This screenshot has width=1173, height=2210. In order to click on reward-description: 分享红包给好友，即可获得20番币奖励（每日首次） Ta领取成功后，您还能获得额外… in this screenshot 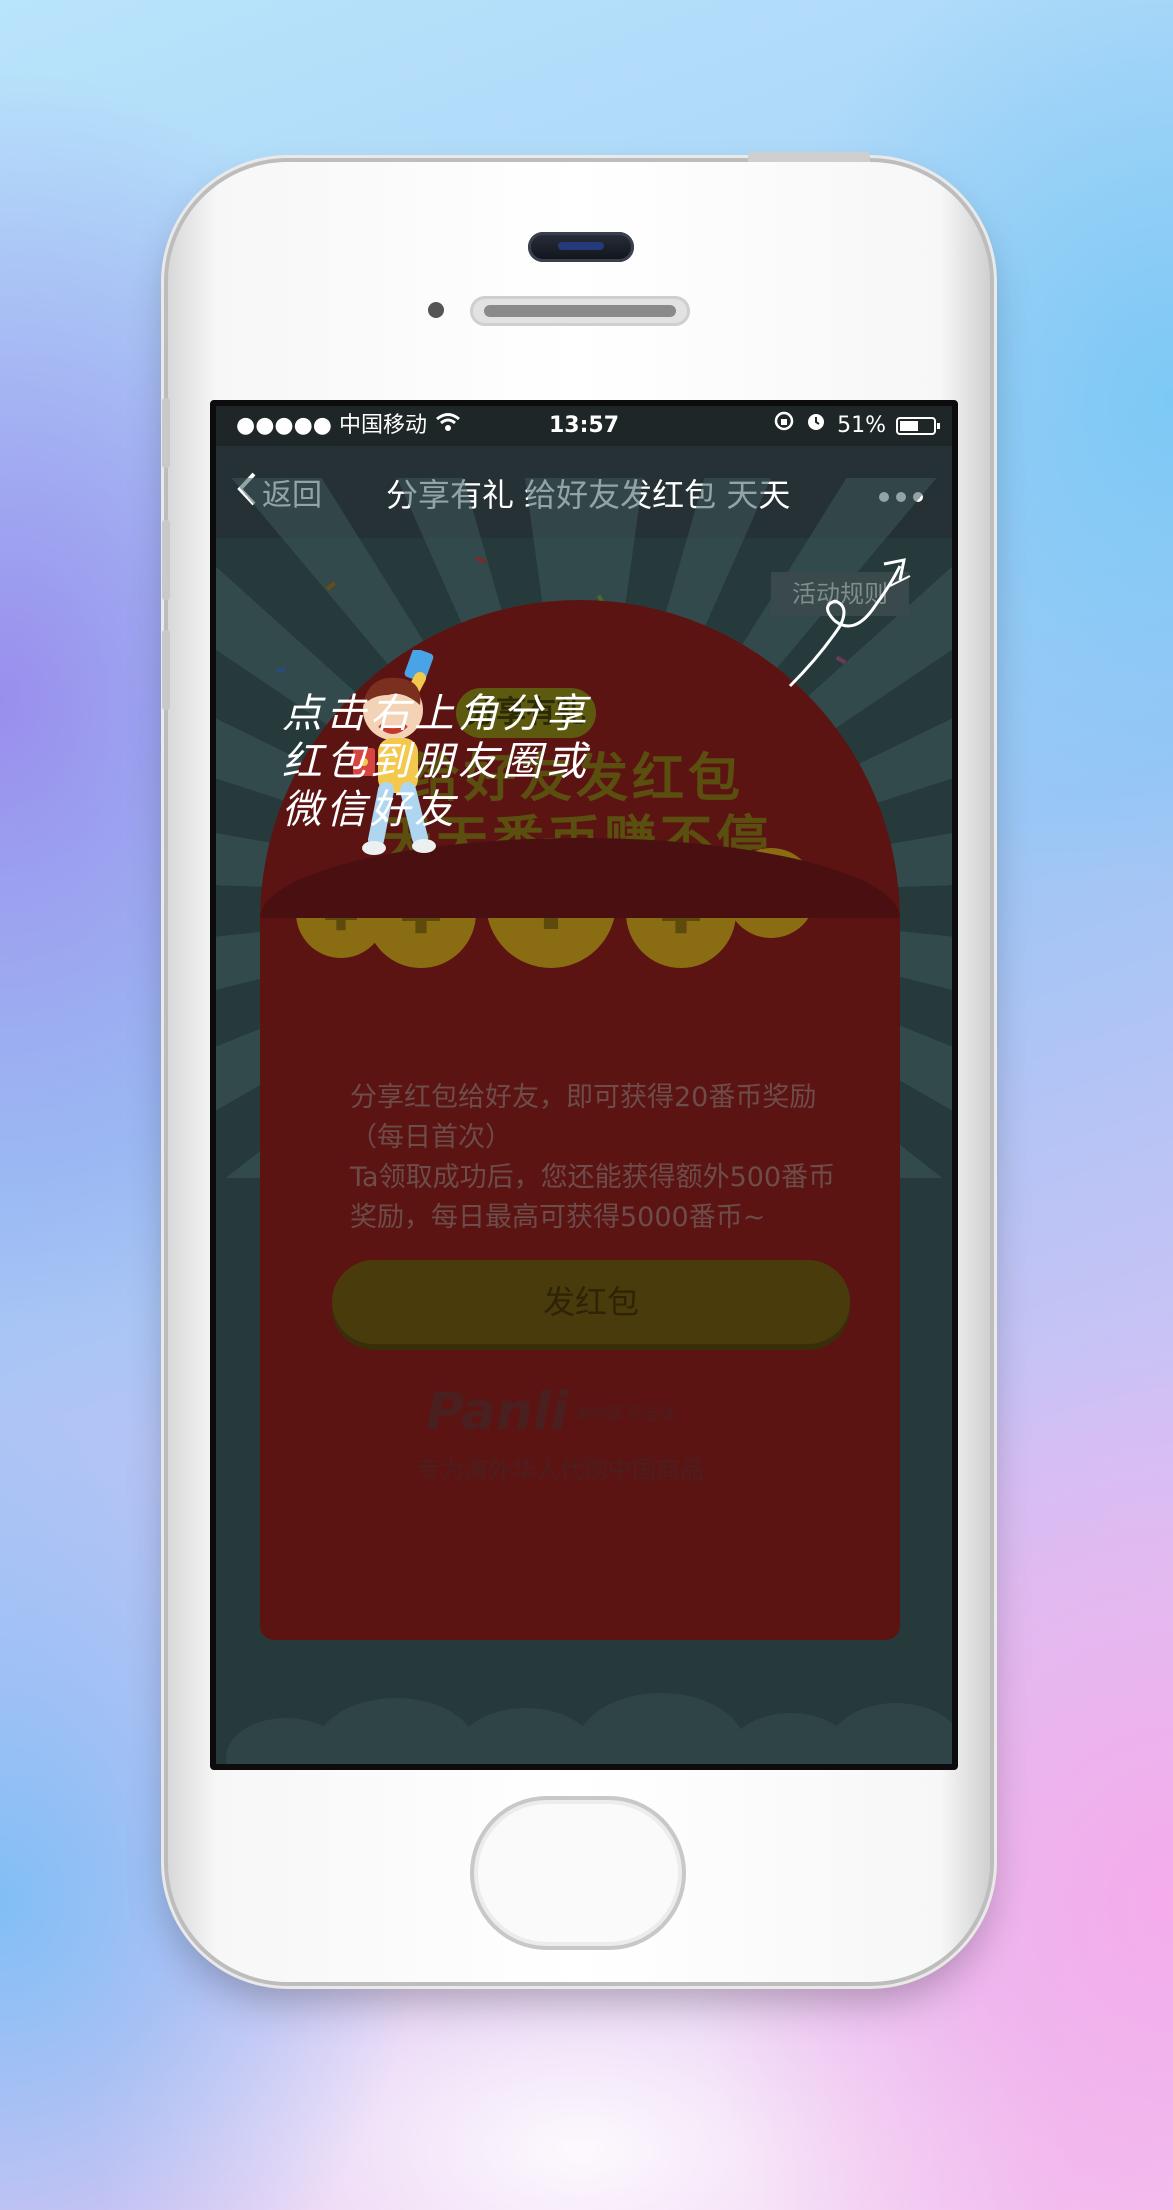, I will do `click(595, 1158)`.